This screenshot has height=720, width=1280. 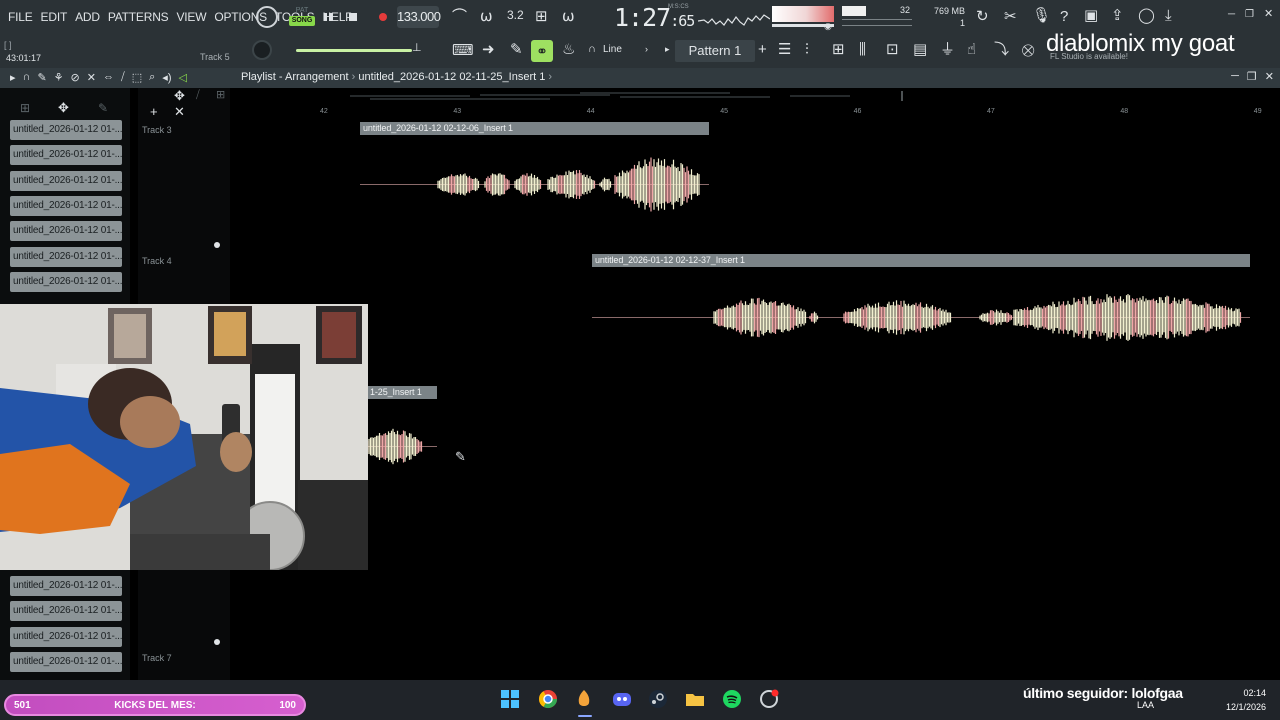 What do you see at coordinates (91, 77) in the screenshot?
I see `mute-tool-icon: ✕` at bounding box center [91, 77].